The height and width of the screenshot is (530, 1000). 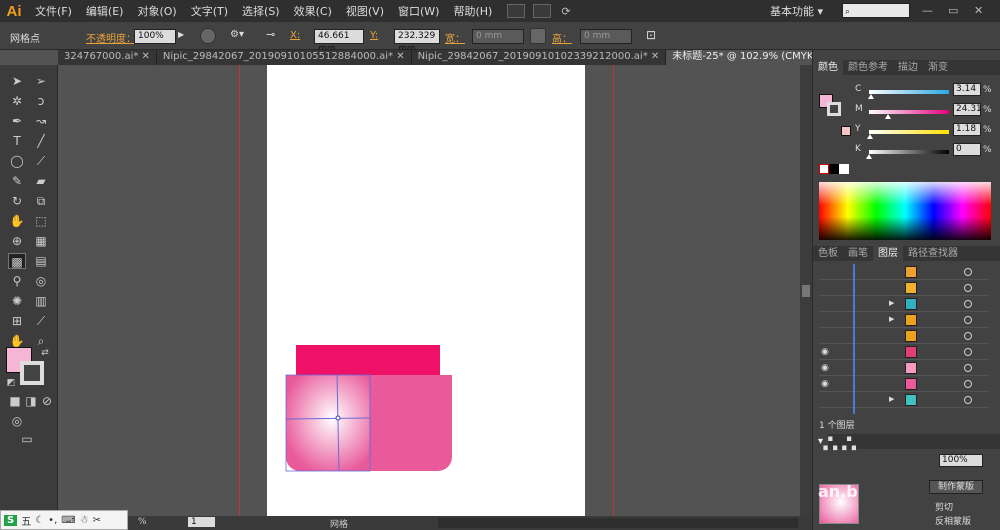 What do you see at coordinates (313, 11) in the screenshot?
I see `menu-effect: 效果(C)` at bounding box center [313, 11].